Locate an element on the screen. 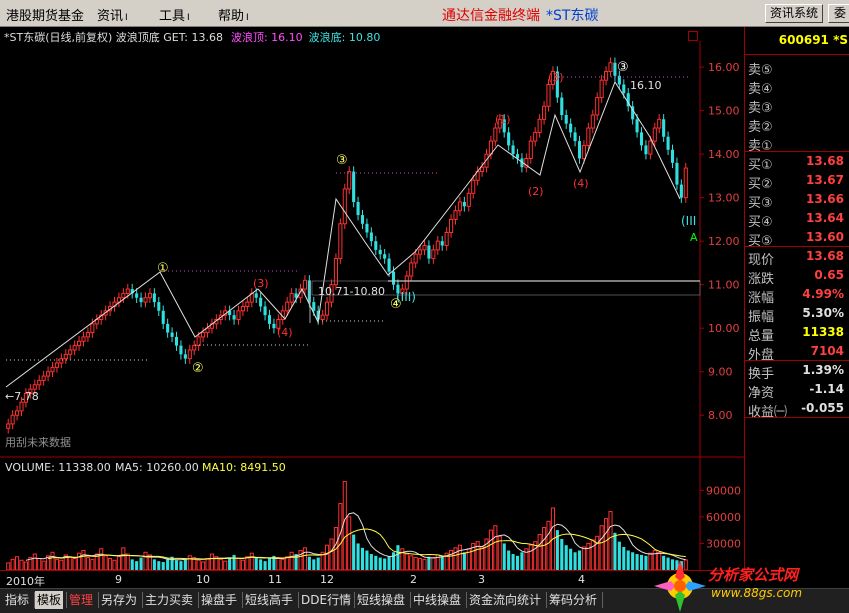 This screenshot has height=613, width=849. commission-button: 委 is located at coordinates (838, 13).